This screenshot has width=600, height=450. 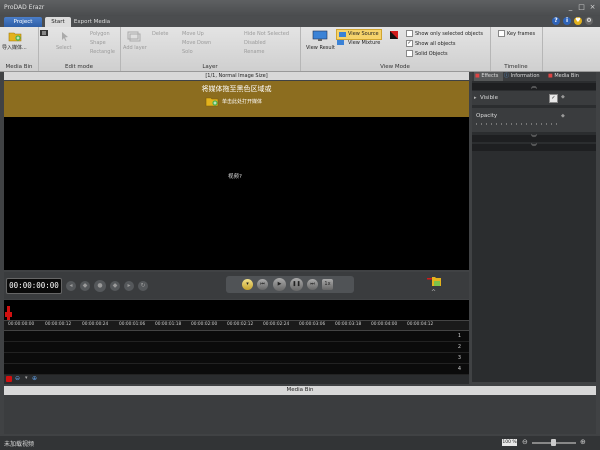 I want to click on ruler-tick: 00:00:04:12, so click(x=420, y=324).